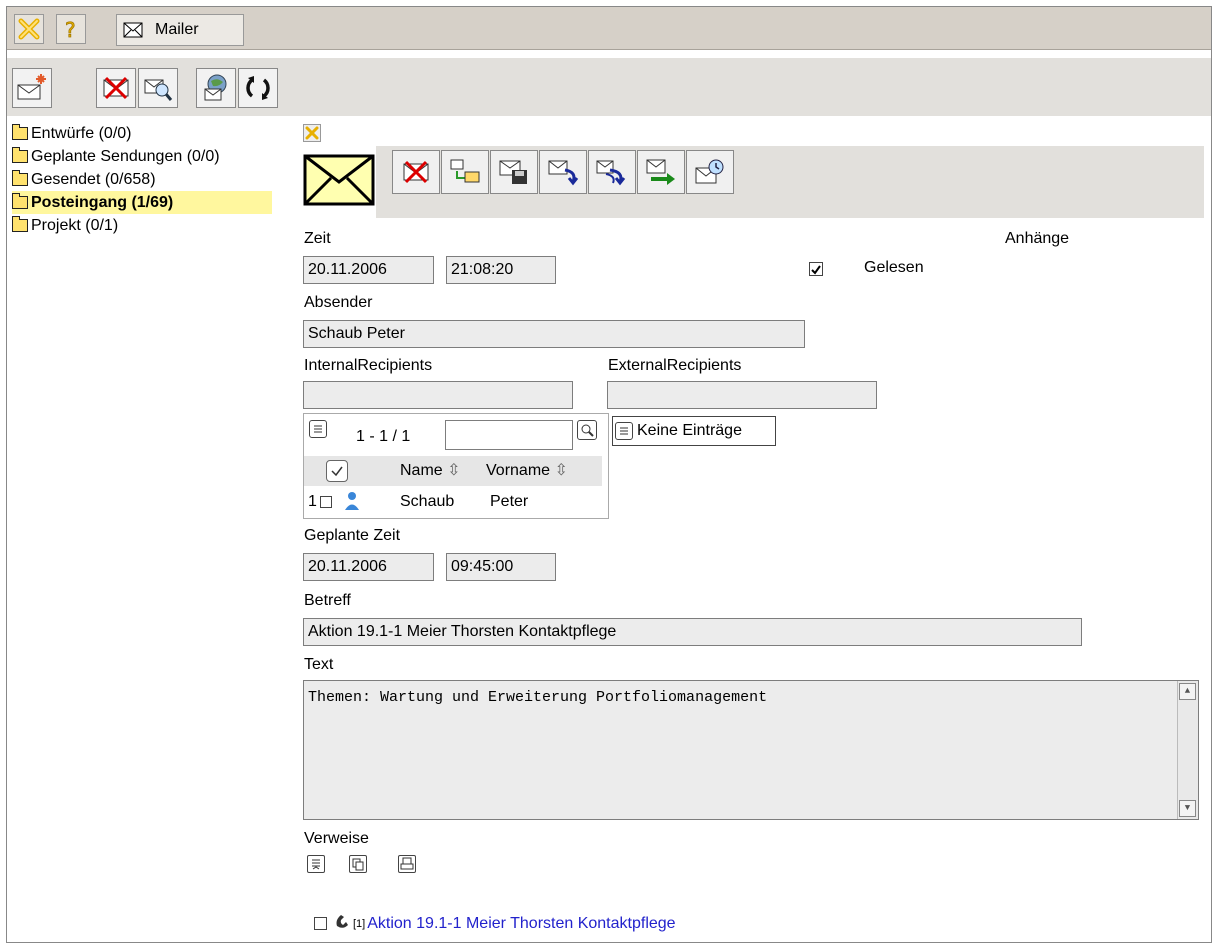 Image resolution: width=1214 pixels, height=945 pixels. Describe the element at coordinates (338, 302) in the screenshot. I see `sender-label: Absender` at that location.